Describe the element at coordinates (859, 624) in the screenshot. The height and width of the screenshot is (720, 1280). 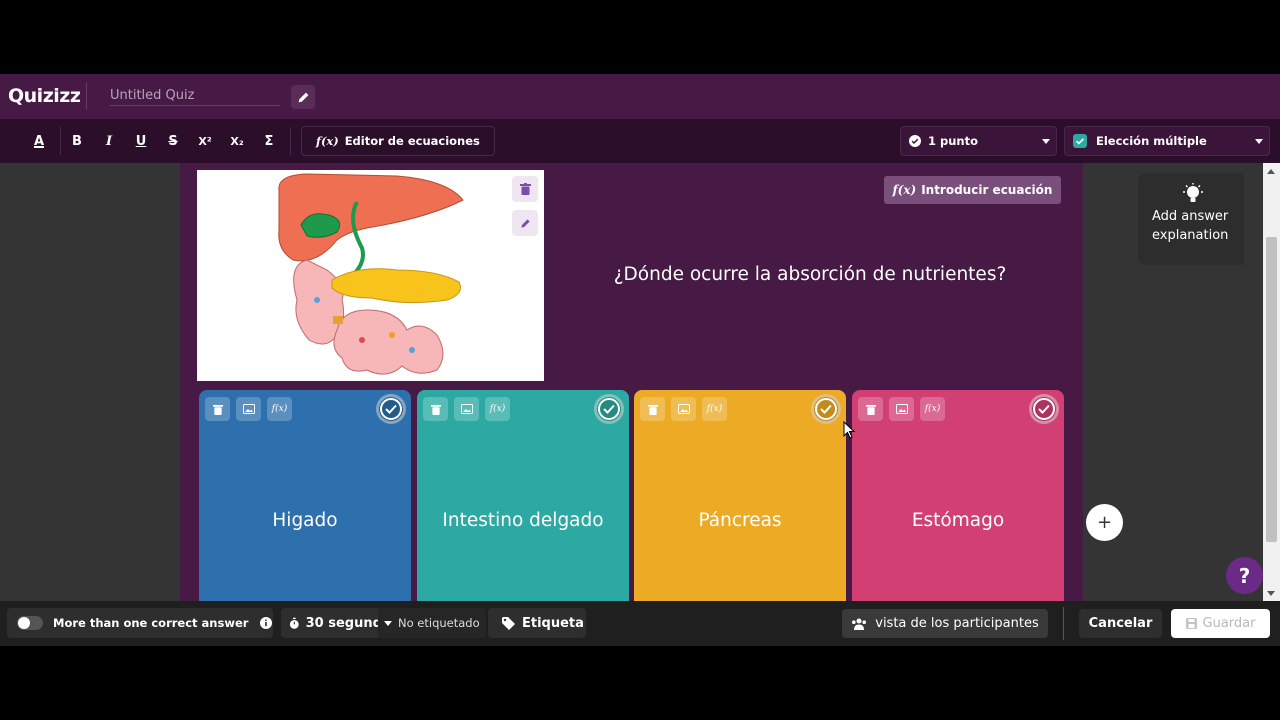
I see `users-icon` at that location.